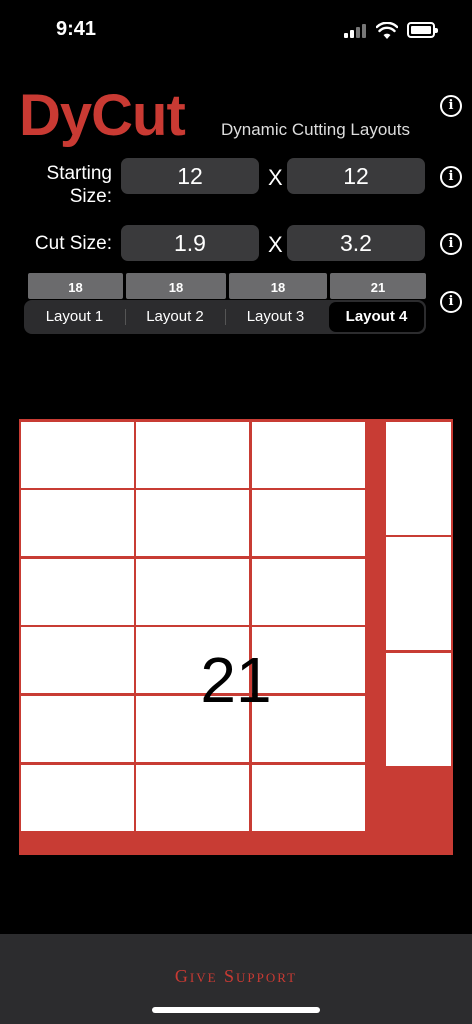  Describe the element at coordinates (356, 176) in the screenshot. I see `starting-height-field: 12` at that location.